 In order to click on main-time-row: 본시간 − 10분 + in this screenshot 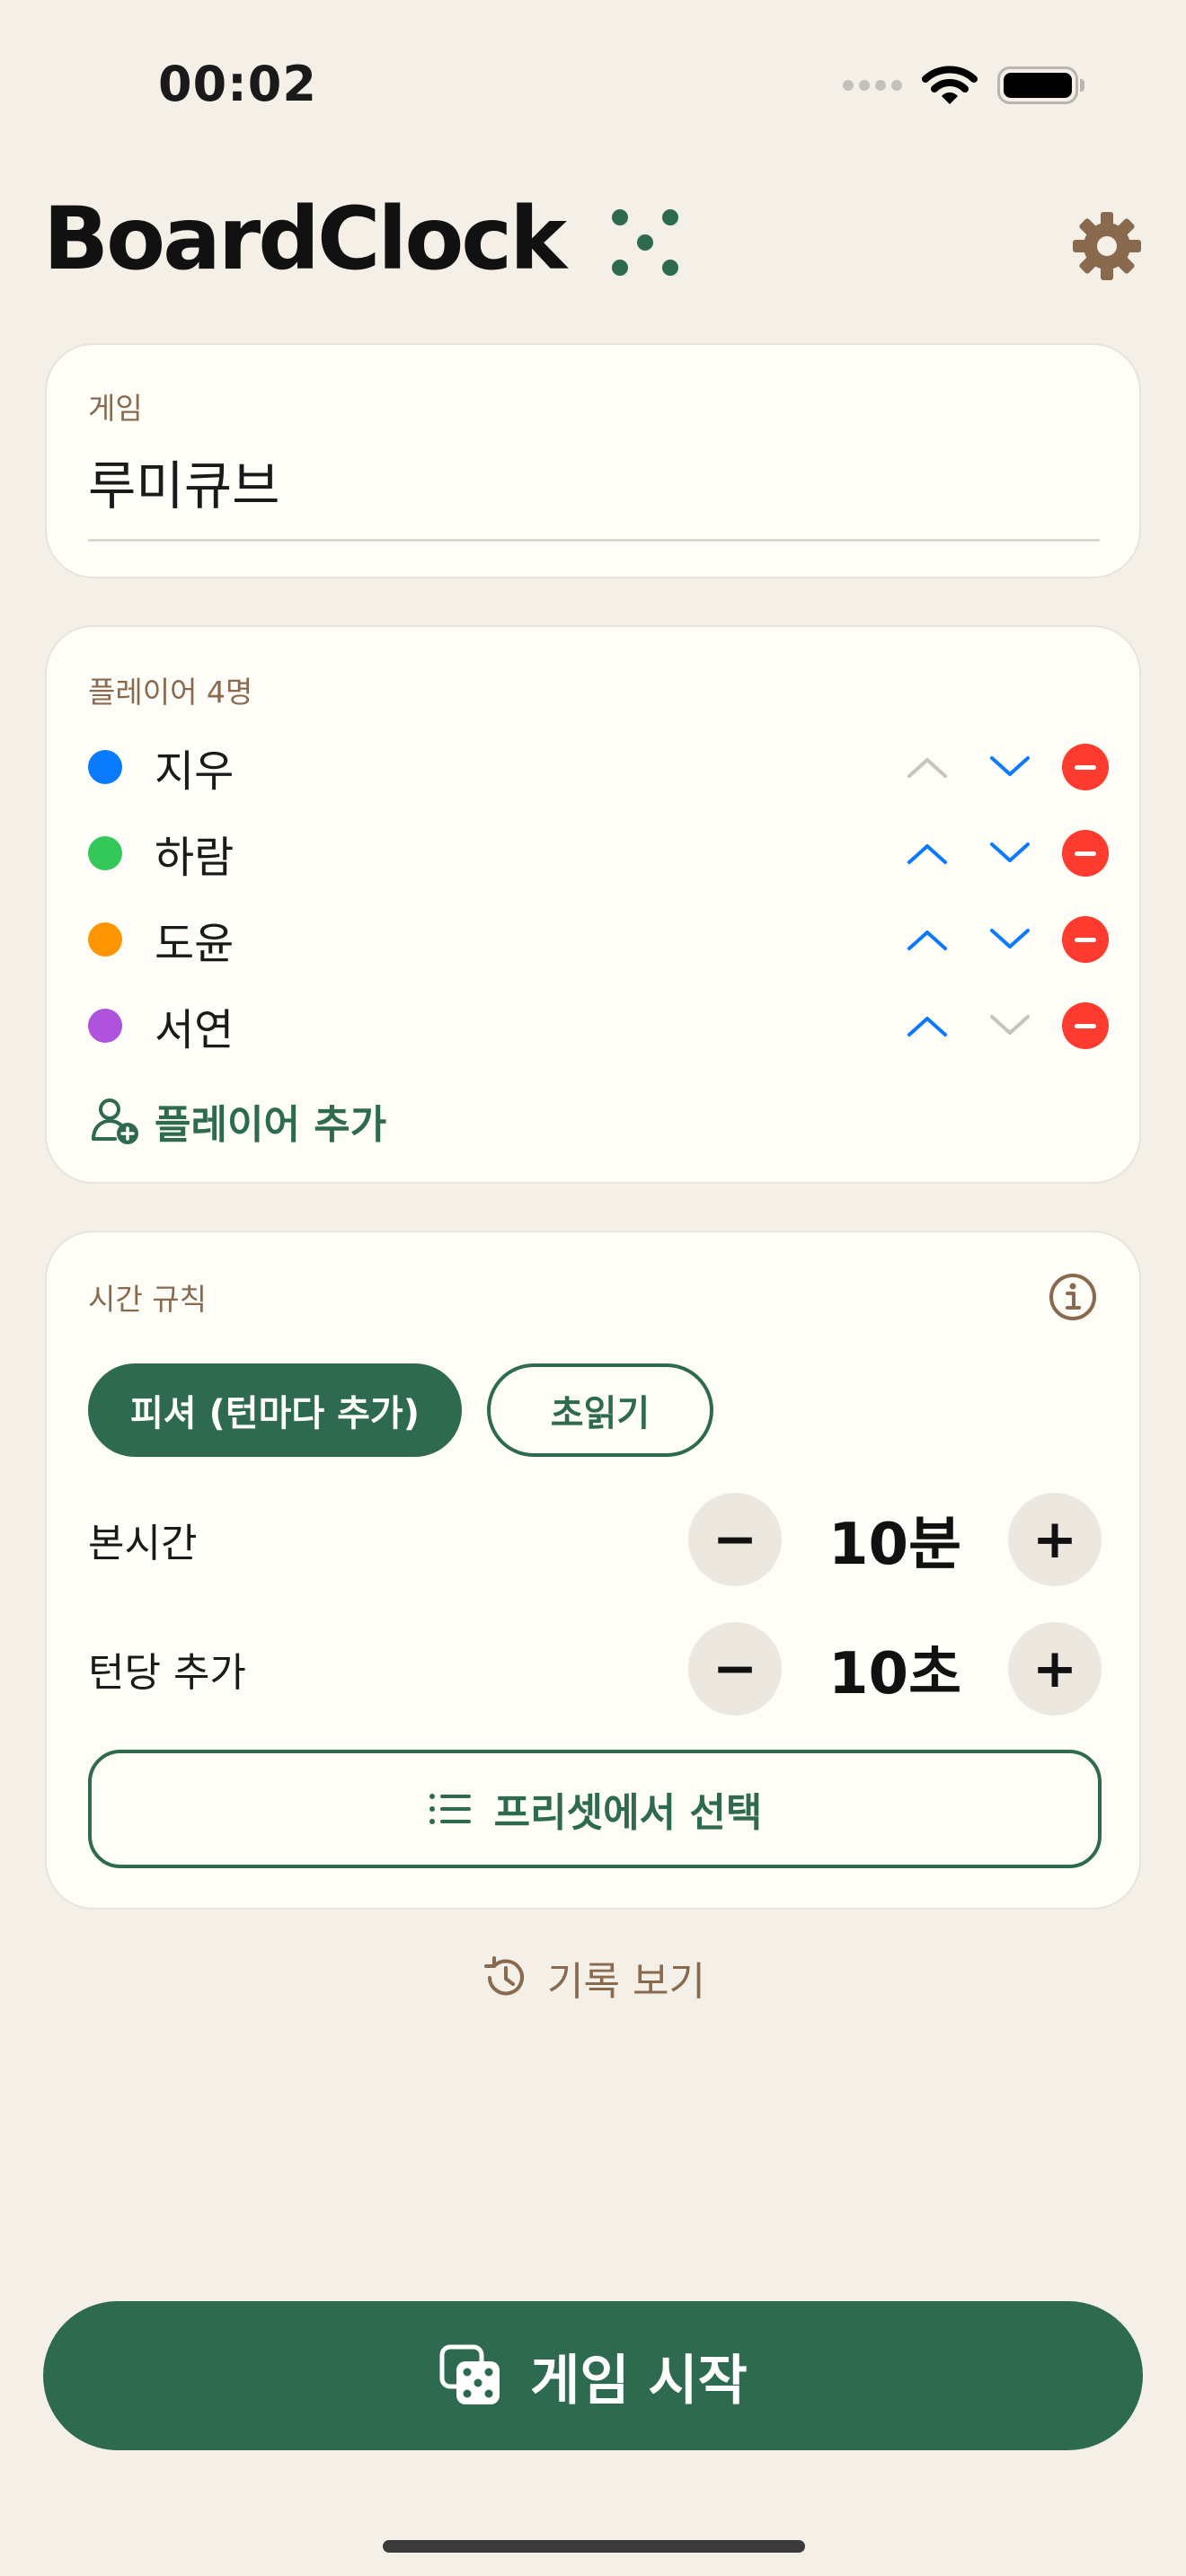, I will do `click(595, 1539)`.